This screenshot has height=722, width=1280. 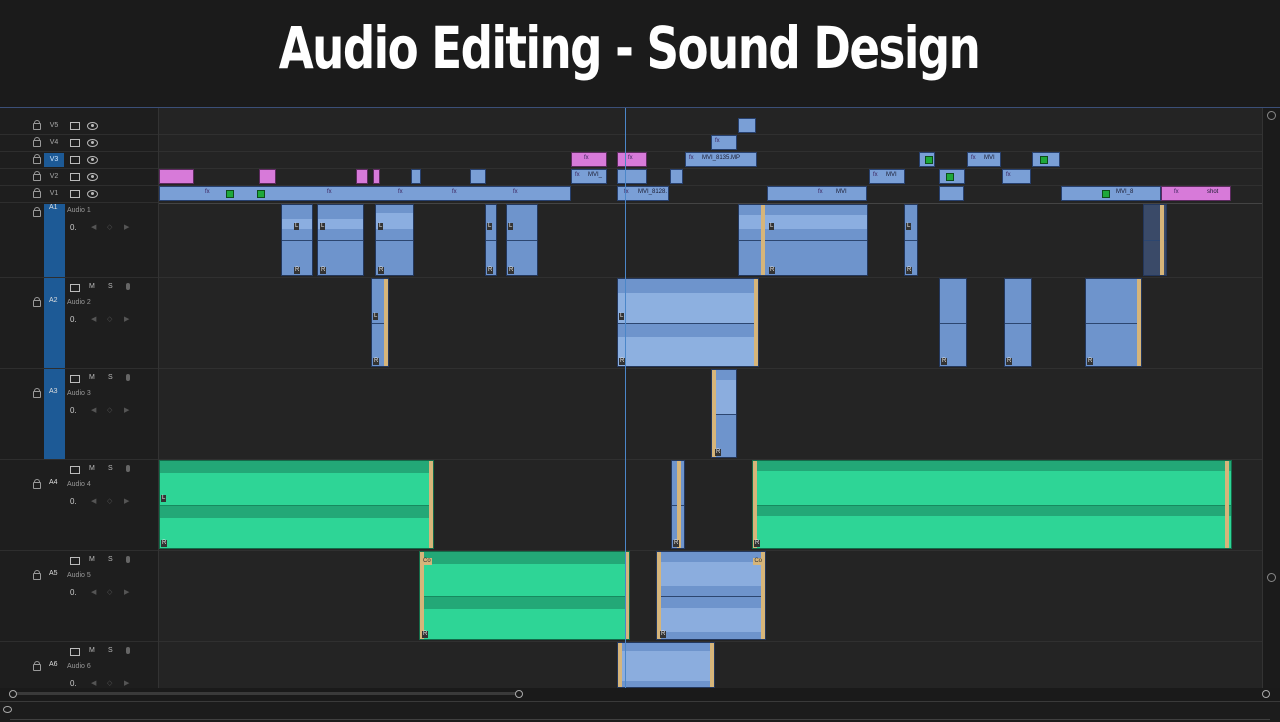 What do you see at coordinates (54, 160) in the screenshot?
I see `track-name-v3: V3` at bounding box center [54, 160].